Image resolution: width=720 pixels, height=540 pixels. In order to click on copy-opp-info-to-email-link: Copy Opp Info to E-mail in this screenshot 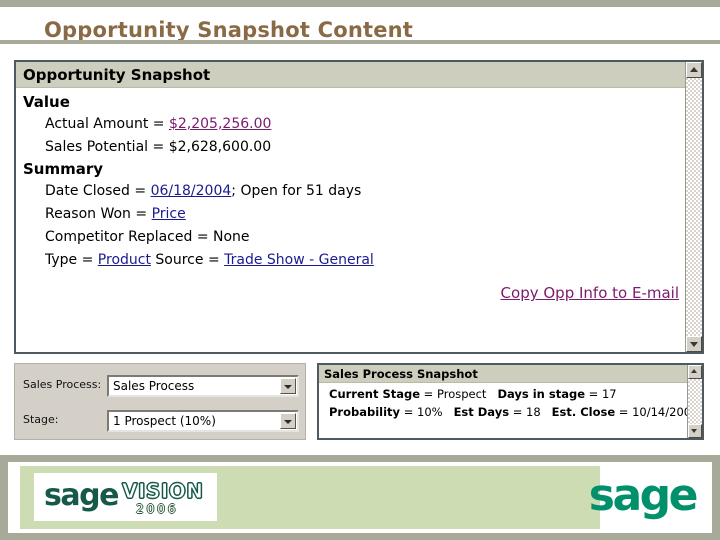, I will do `click(590, 293)`.